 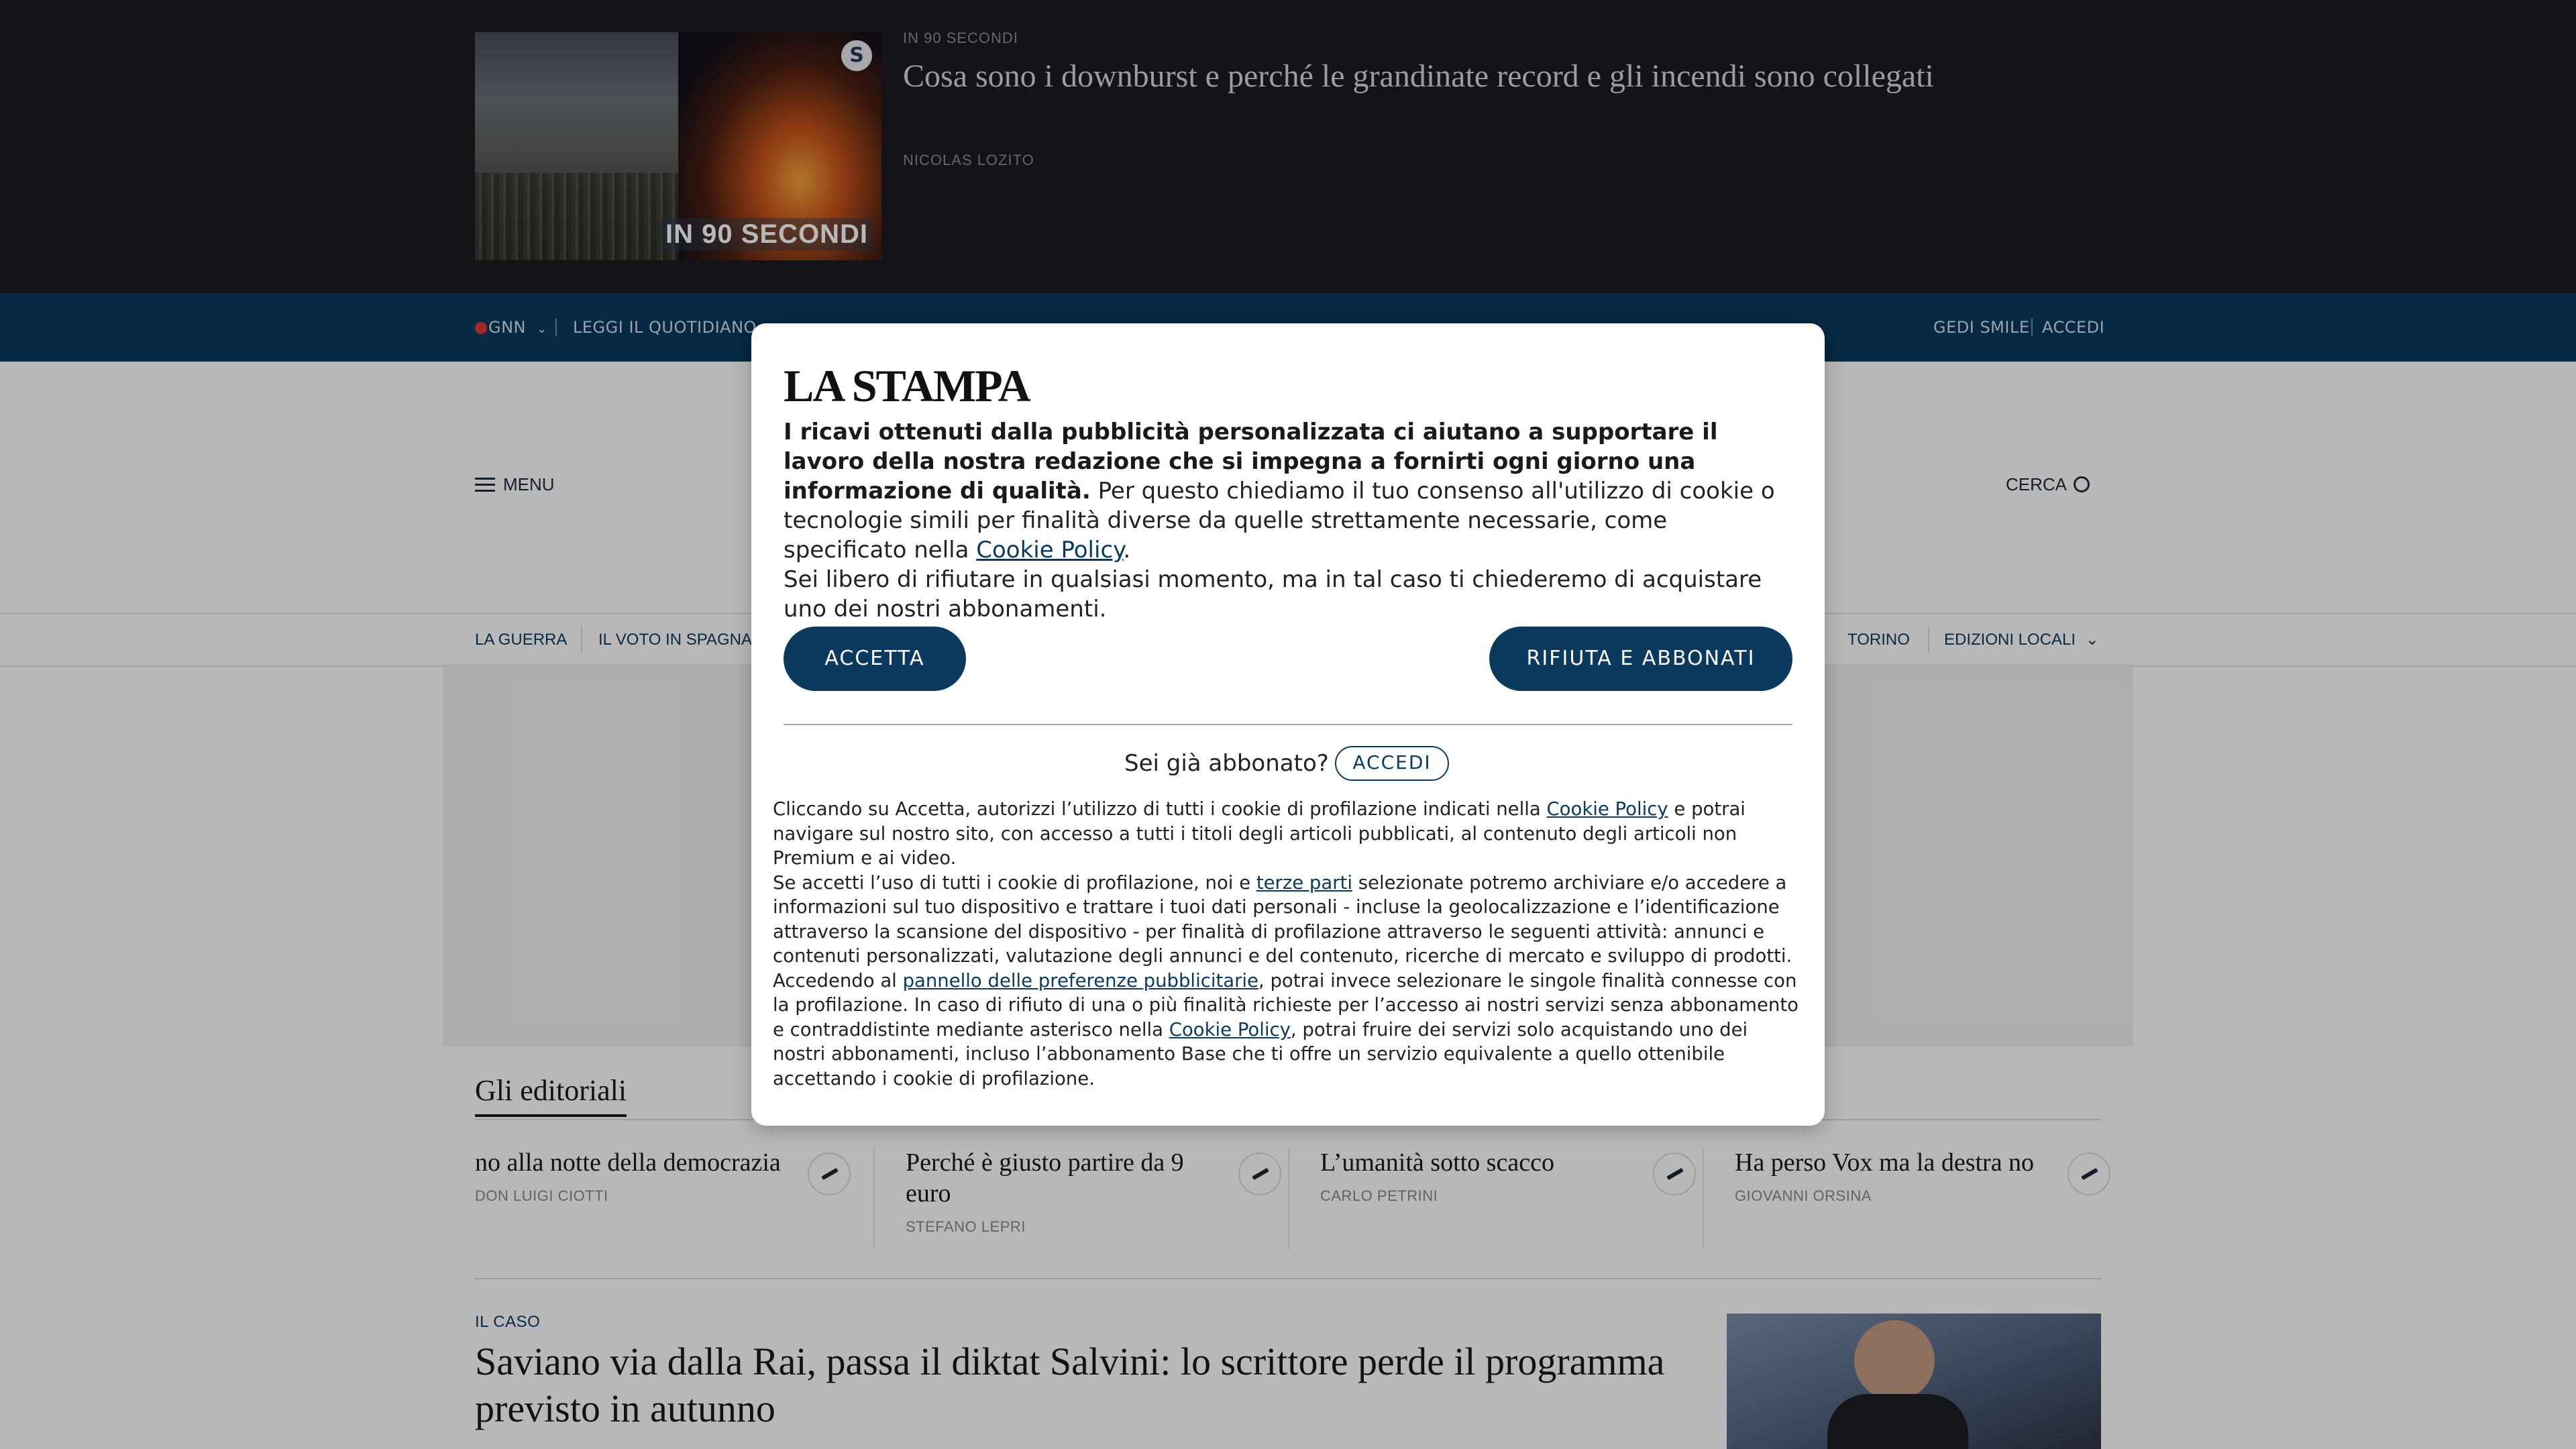 I want to click on fine-p3-a: Accedendo al, so click(x=838, y=980).